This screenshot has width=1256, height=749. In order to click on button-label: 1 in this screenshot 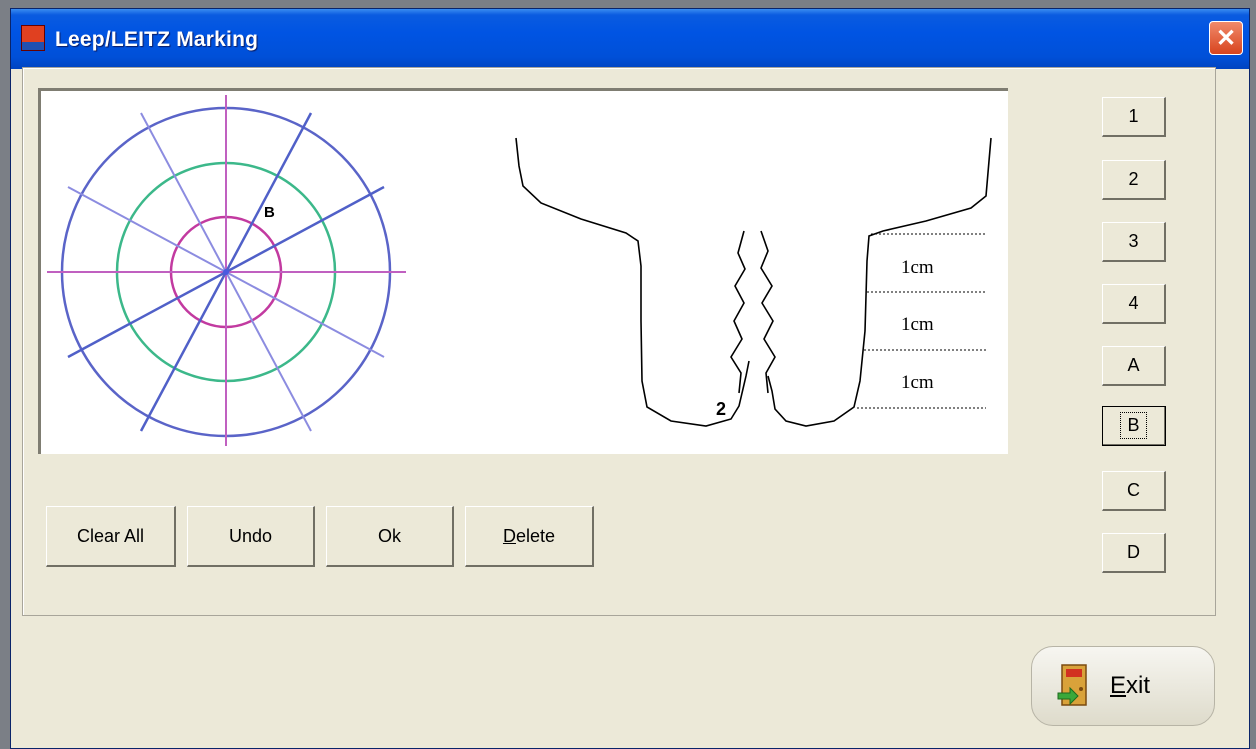, I will do `click(1133, 116)`.